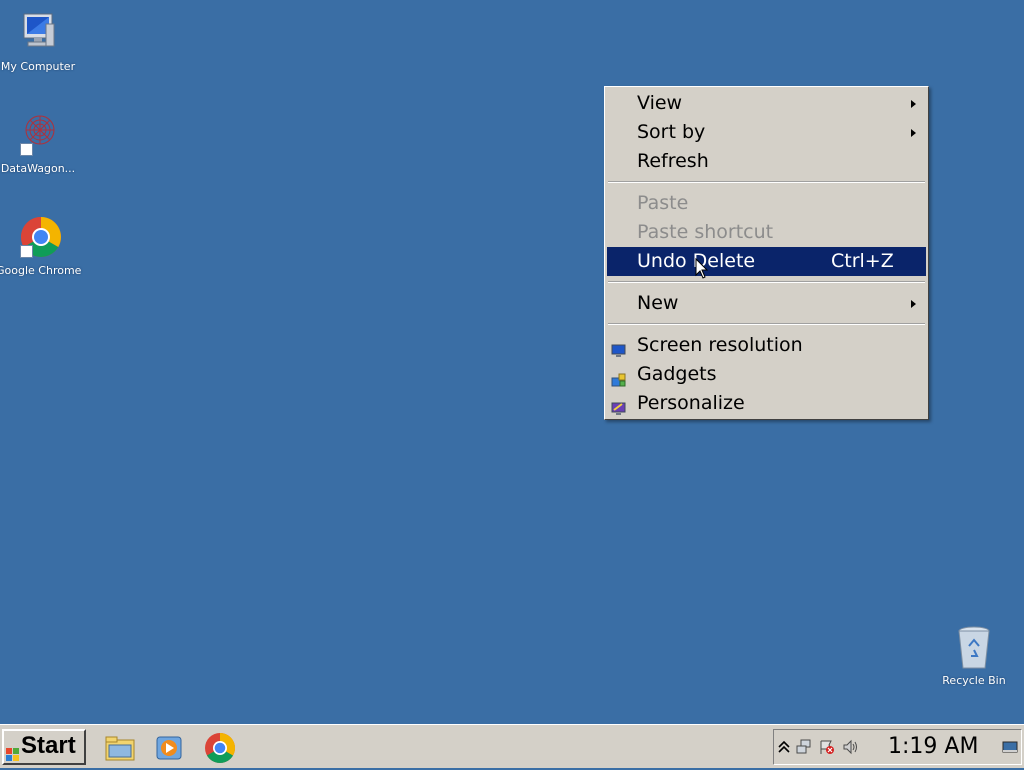 The width and height of the screenshot is (1024, 770). I want to click on desktop-icon-recycle-bin: Recycle Bin, so click(974, 655).